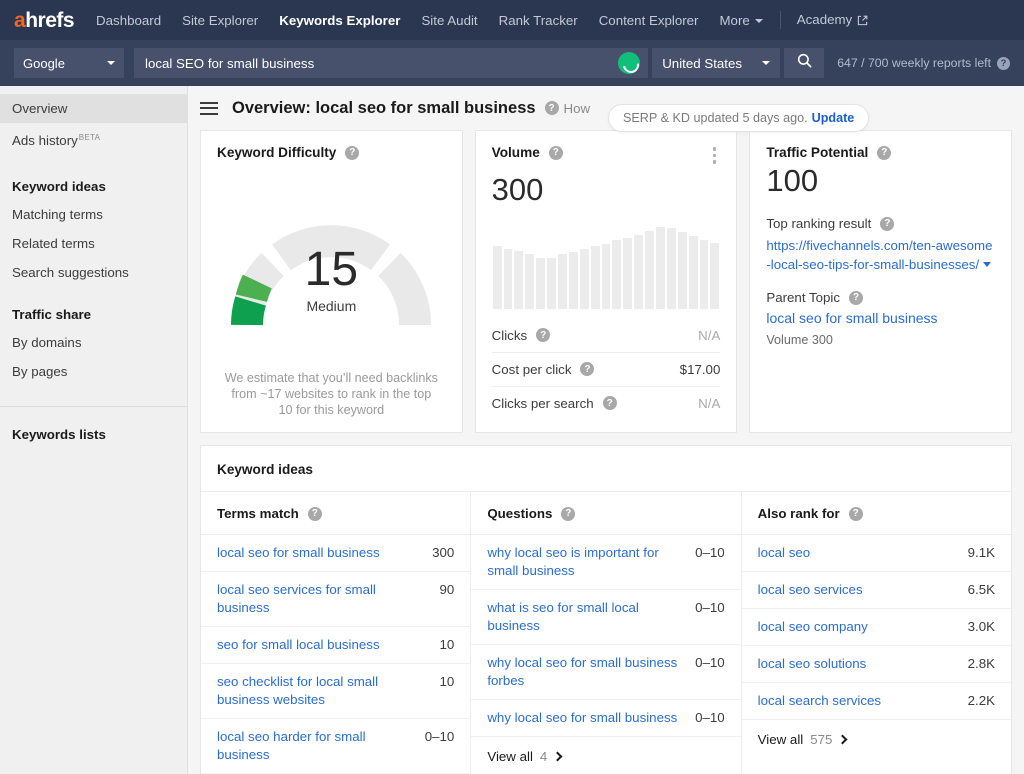 This screenshot has height=774, width=1024. I want to click on nav-academy: Academy, so click(832, 20).